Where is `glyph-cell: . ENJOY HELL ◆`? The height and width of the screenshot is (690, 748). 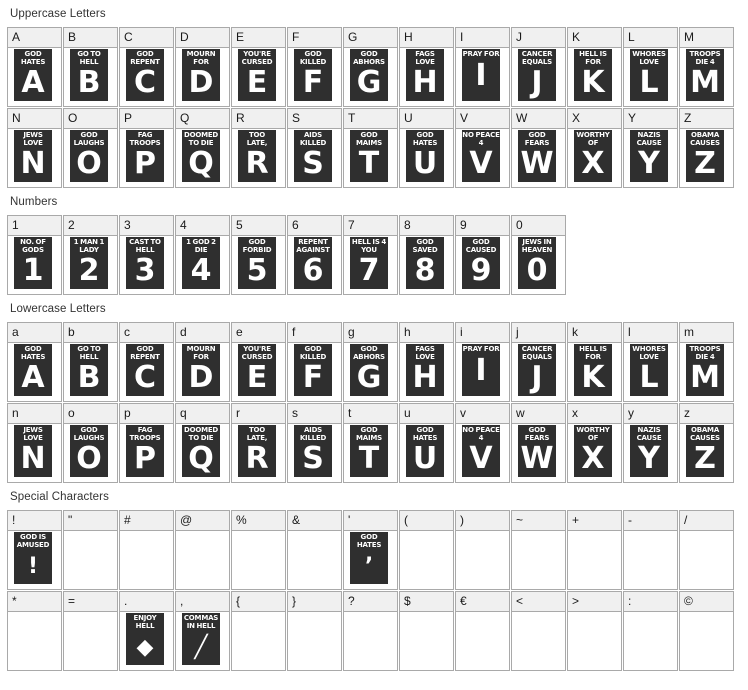
glyph-cell: . ENJOY HELL ◆ is located at coordinates (146, 631).